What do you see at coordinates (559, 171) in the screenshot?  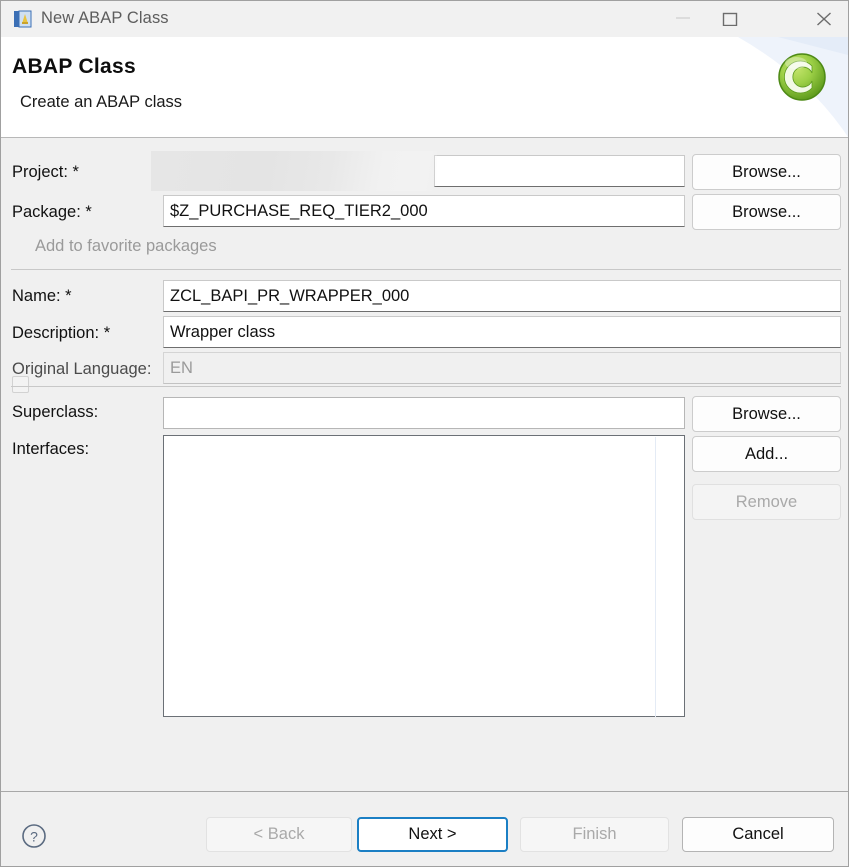 I see `project-input` at bounding box center [559, 171].